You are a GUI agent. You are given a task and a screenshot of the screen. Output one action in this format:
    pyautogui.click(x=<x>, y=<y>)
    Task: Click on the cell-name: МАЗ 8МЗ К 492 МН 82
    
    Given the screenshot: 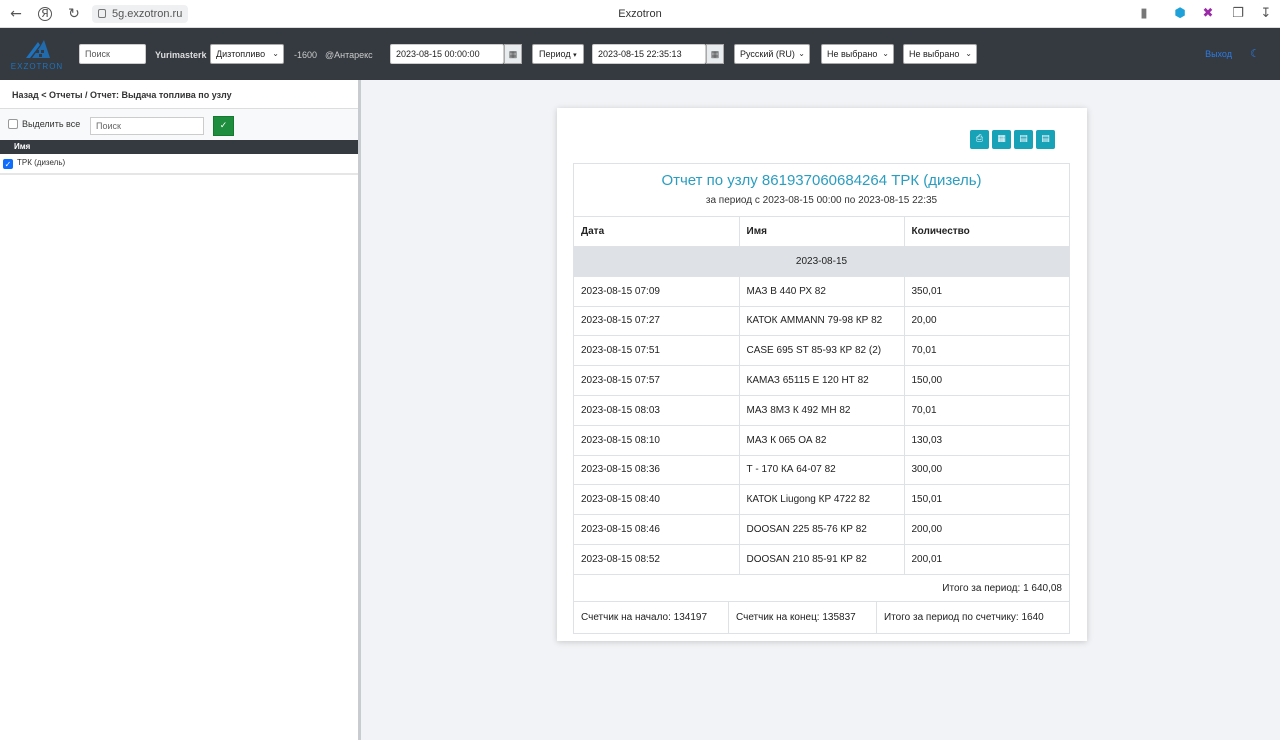 What is the action you would take?
    pyautogui.click(x=822, y=410)
    